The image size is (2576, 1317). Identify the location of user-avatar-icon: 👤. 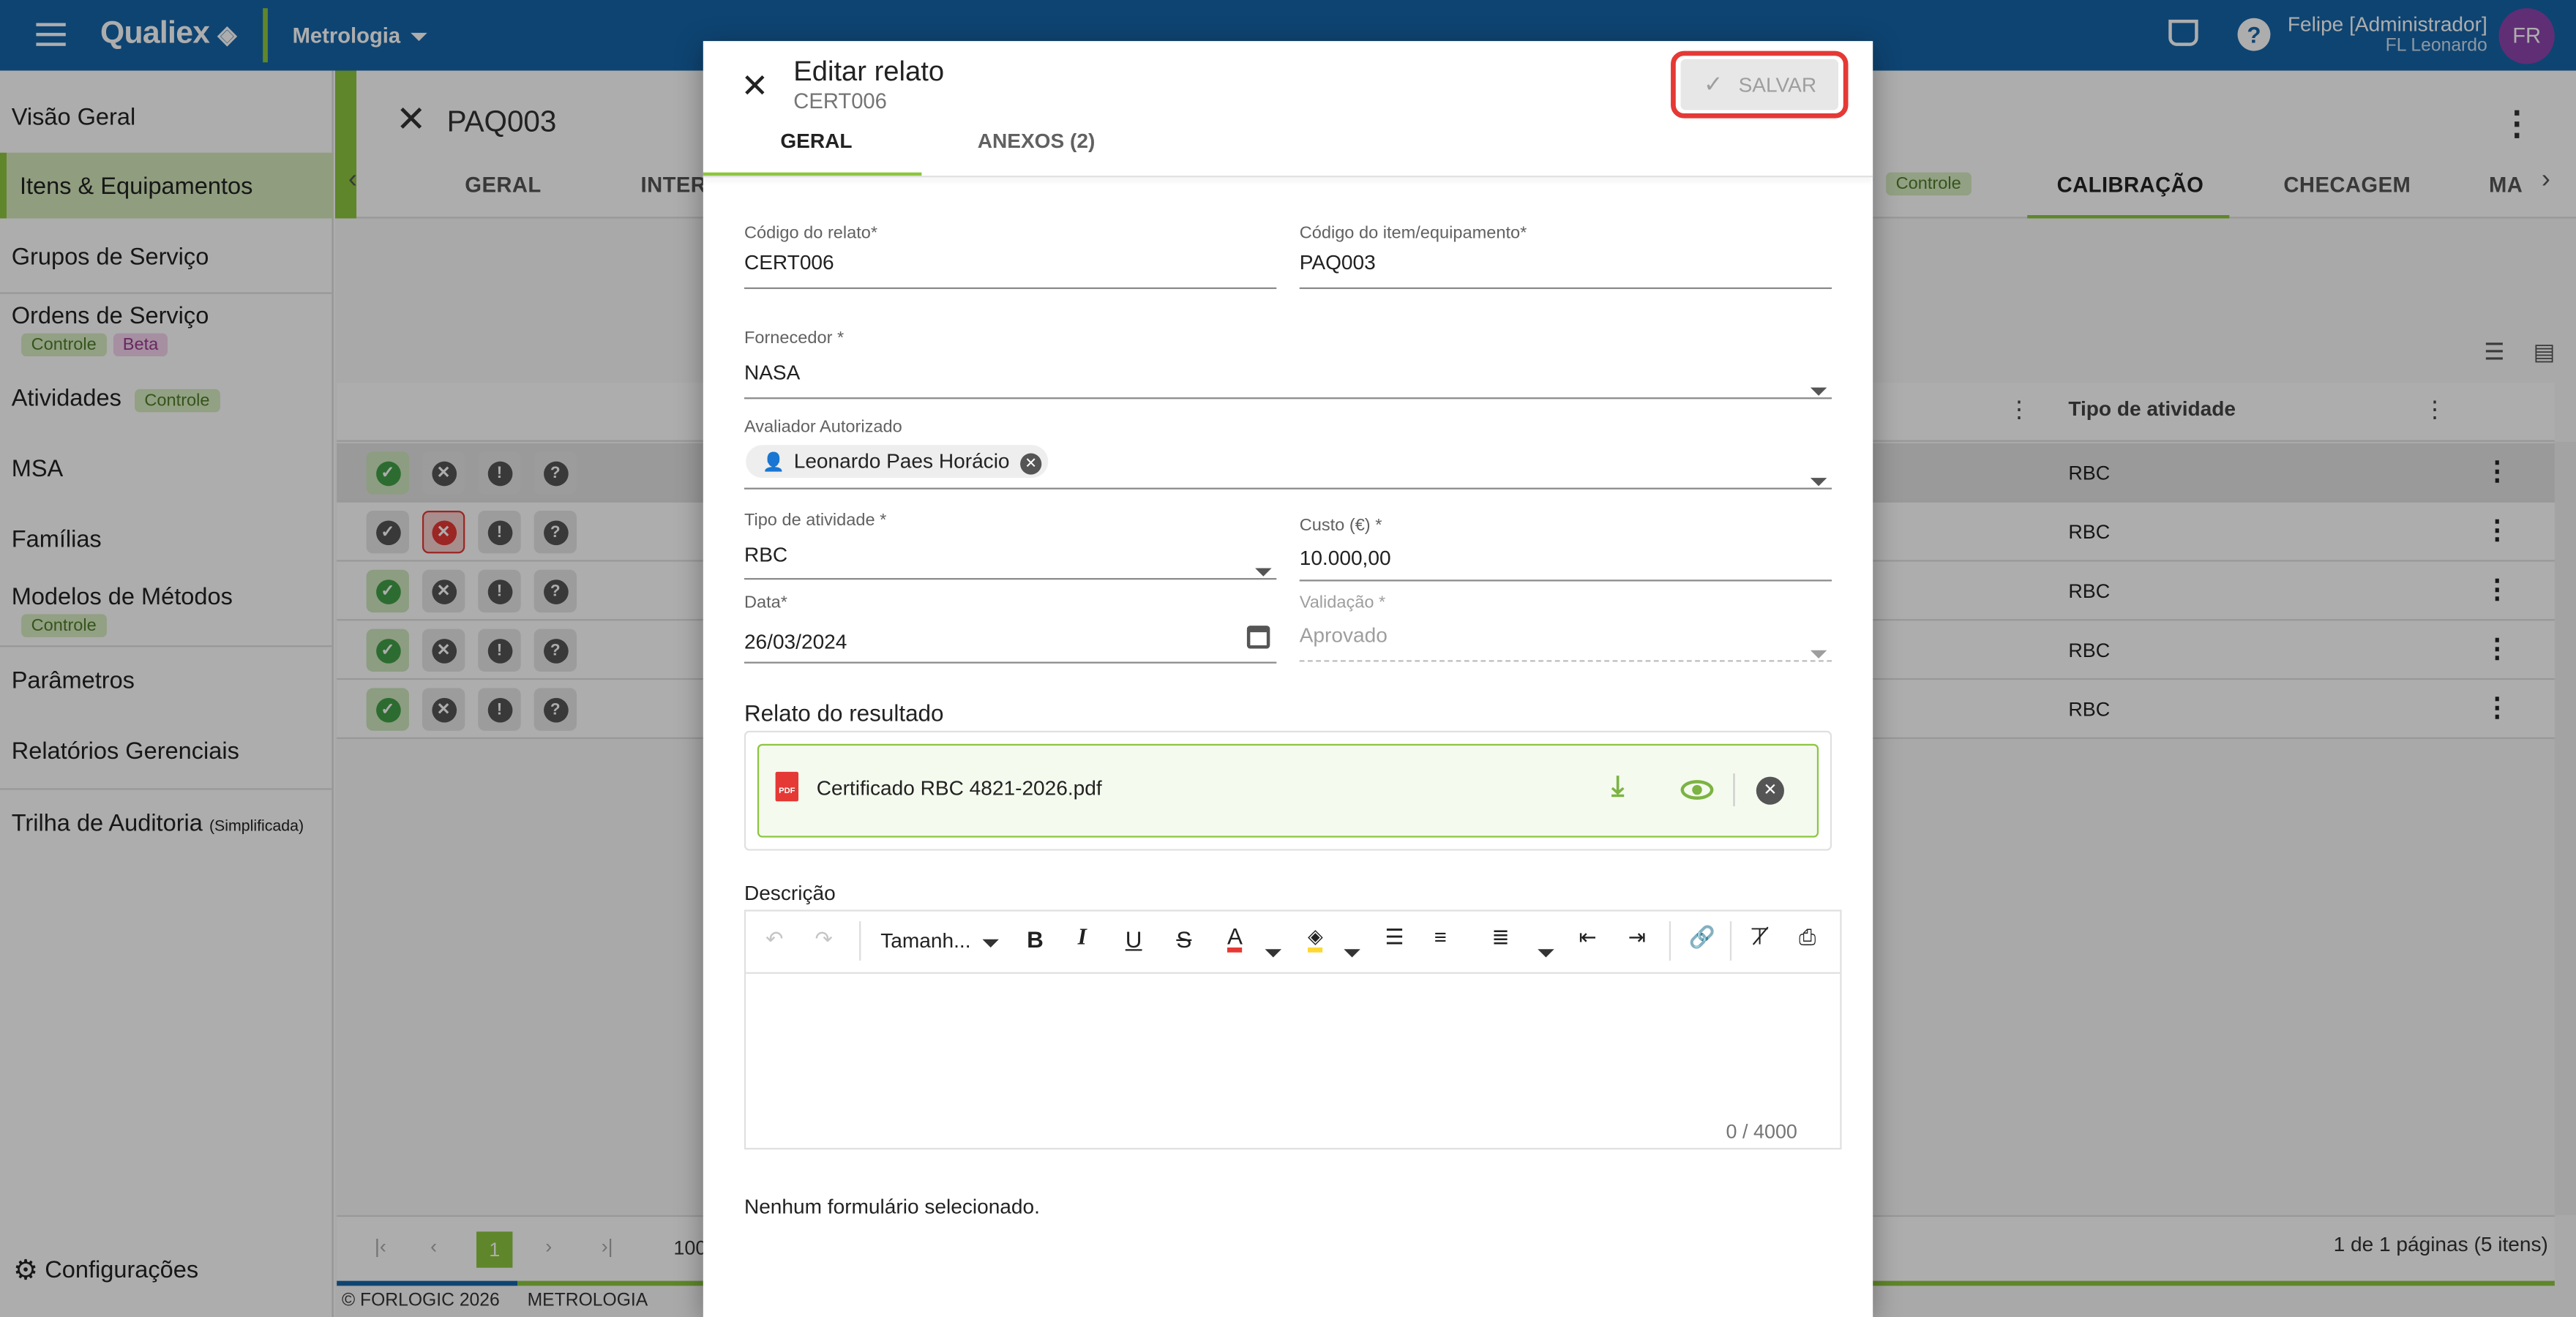
(773, 463).